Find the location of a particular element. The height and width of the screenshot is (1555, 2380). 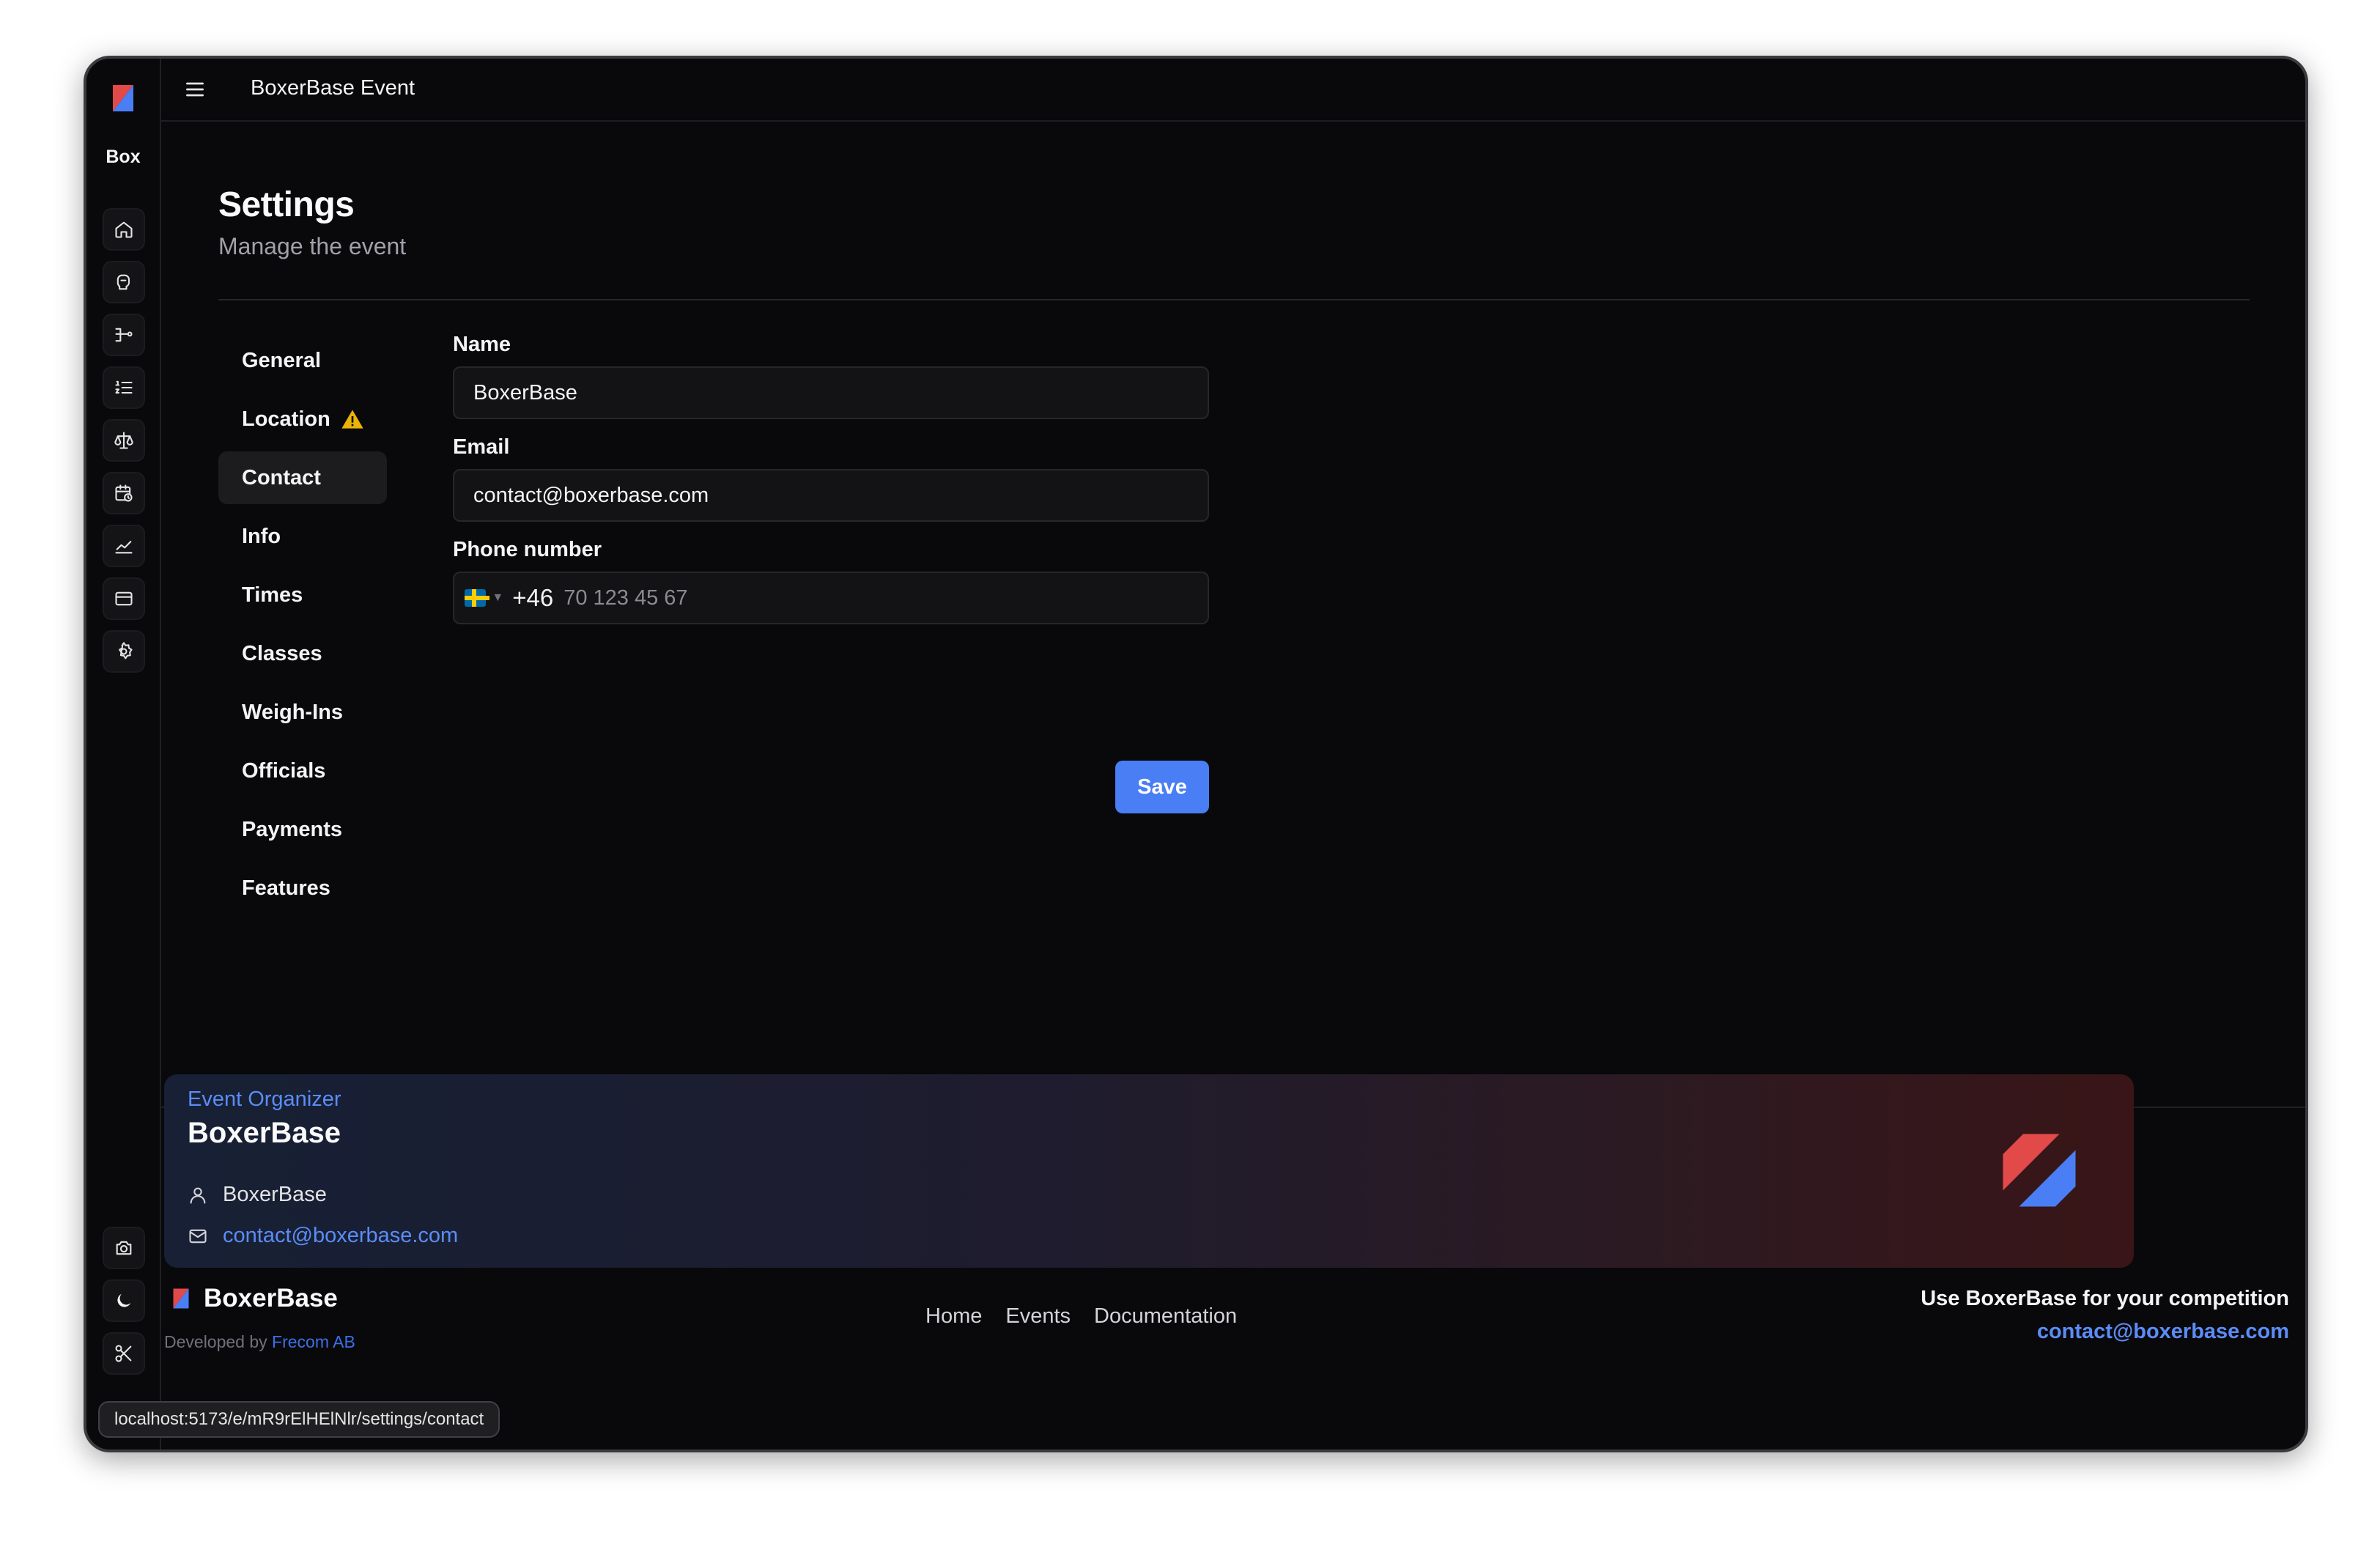

subnav-item-label: Times is located at coordinates (272, 595).